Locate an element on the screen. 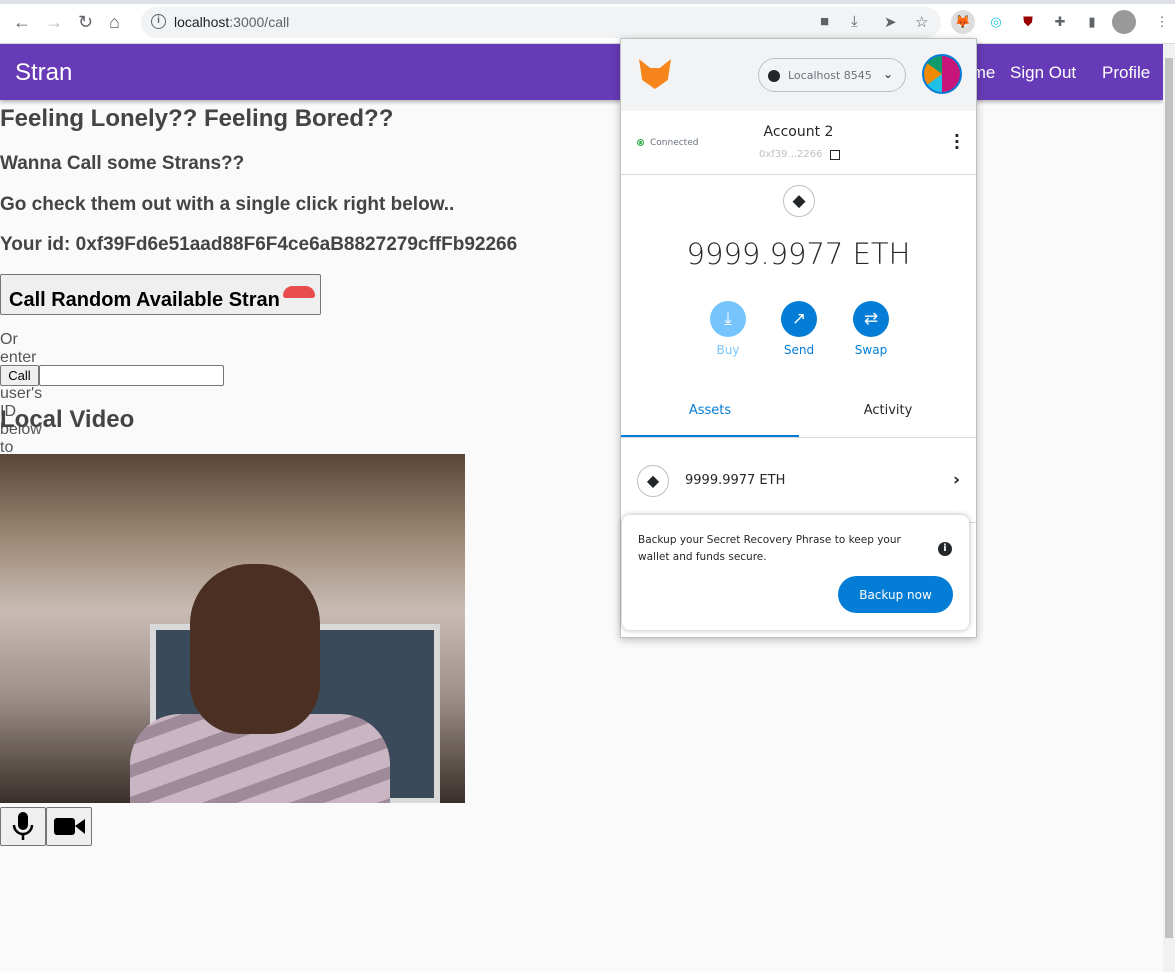  metamask-header: Localhost 8545 ⌄ is located at coordinates (798, 75).